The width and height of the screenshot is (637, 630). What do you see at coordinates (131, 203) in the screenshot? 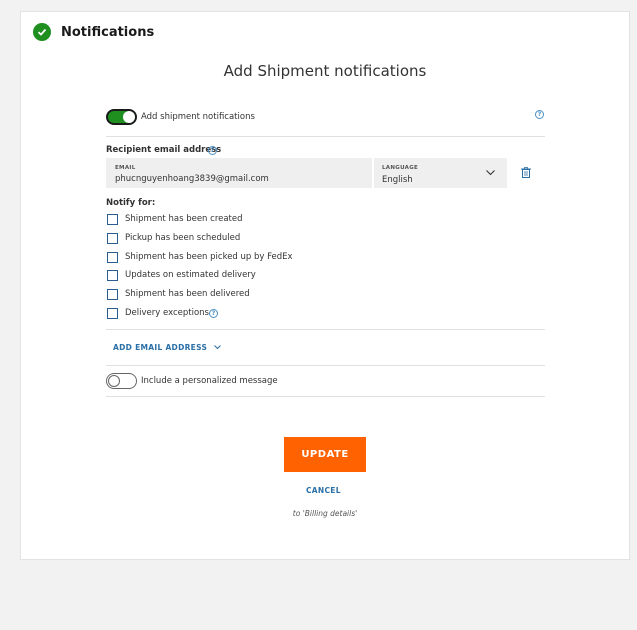
I see `notify-for-label: Notify for:` at bounding box center [131, 203].